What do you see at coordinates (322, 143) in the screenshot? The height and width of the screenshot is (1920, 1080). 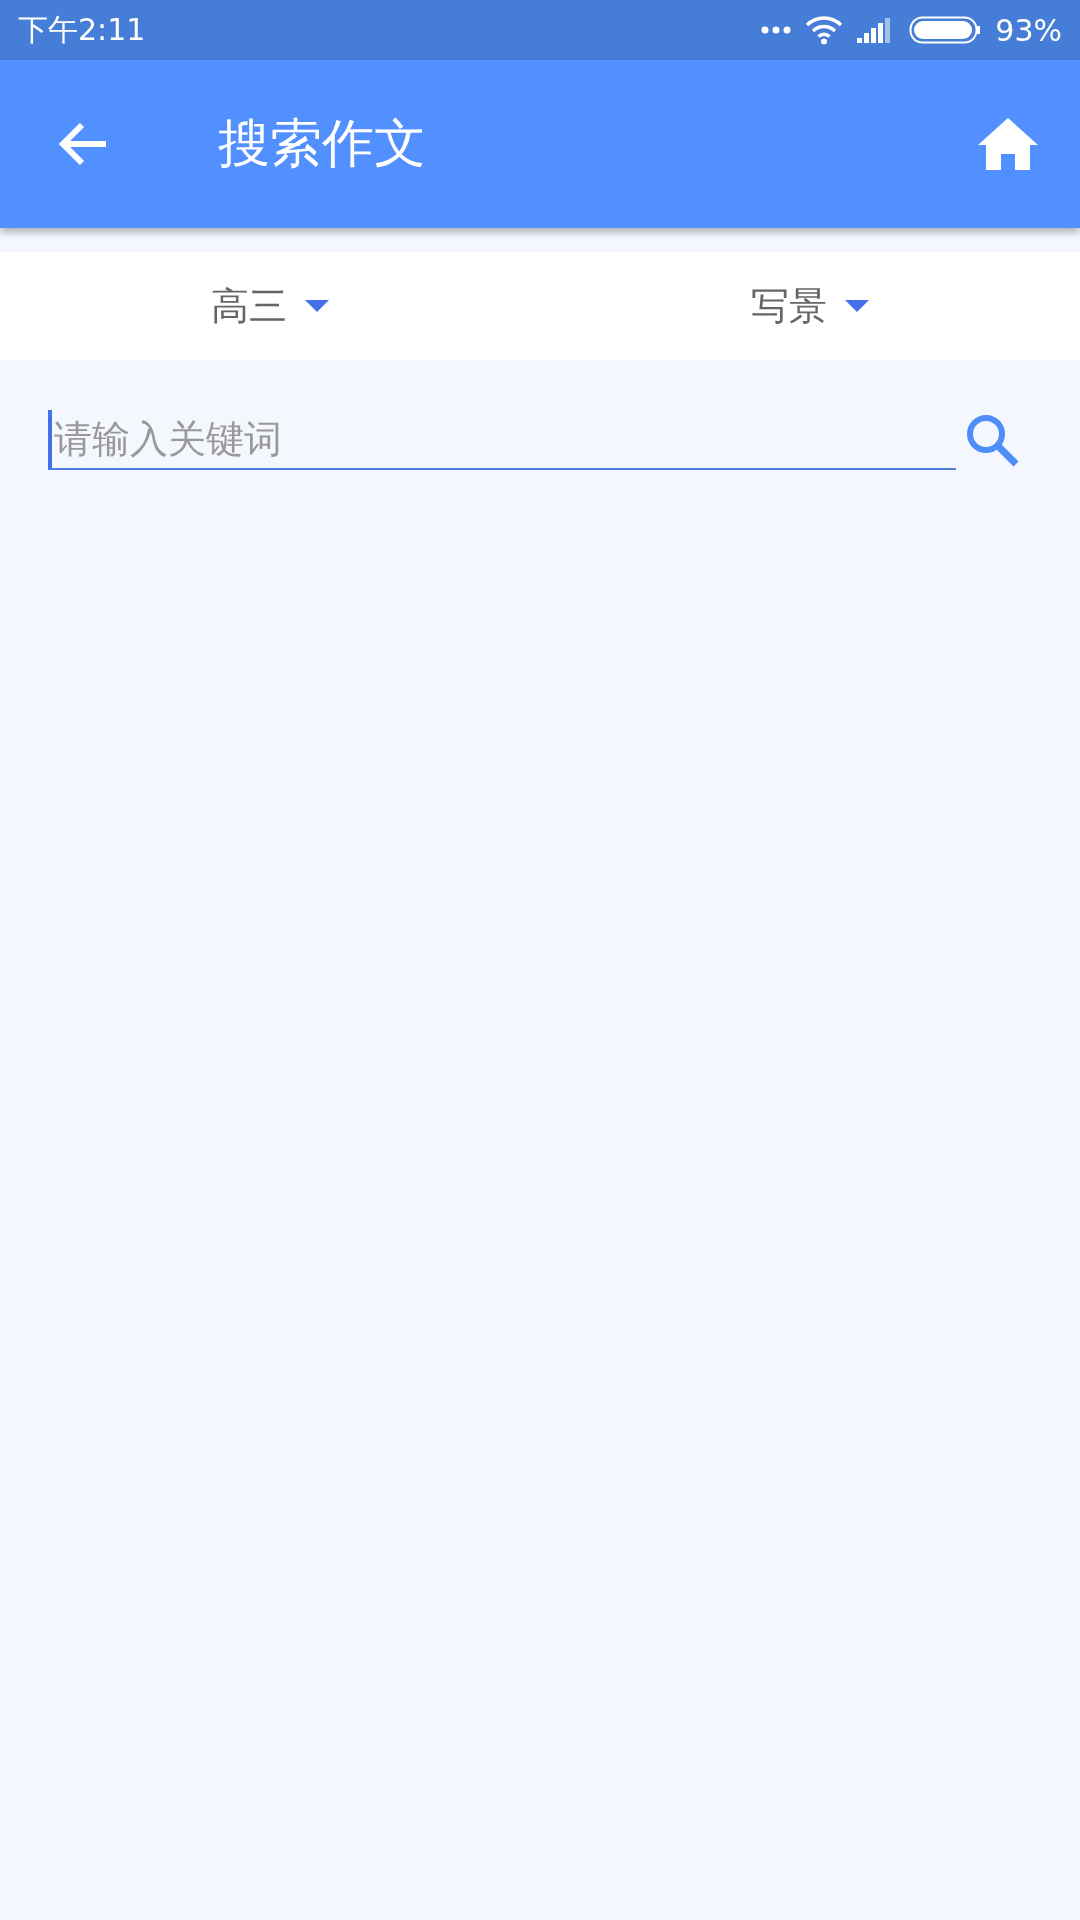 I see `page-title: 搜索作文` at bounding box center [322, 143].